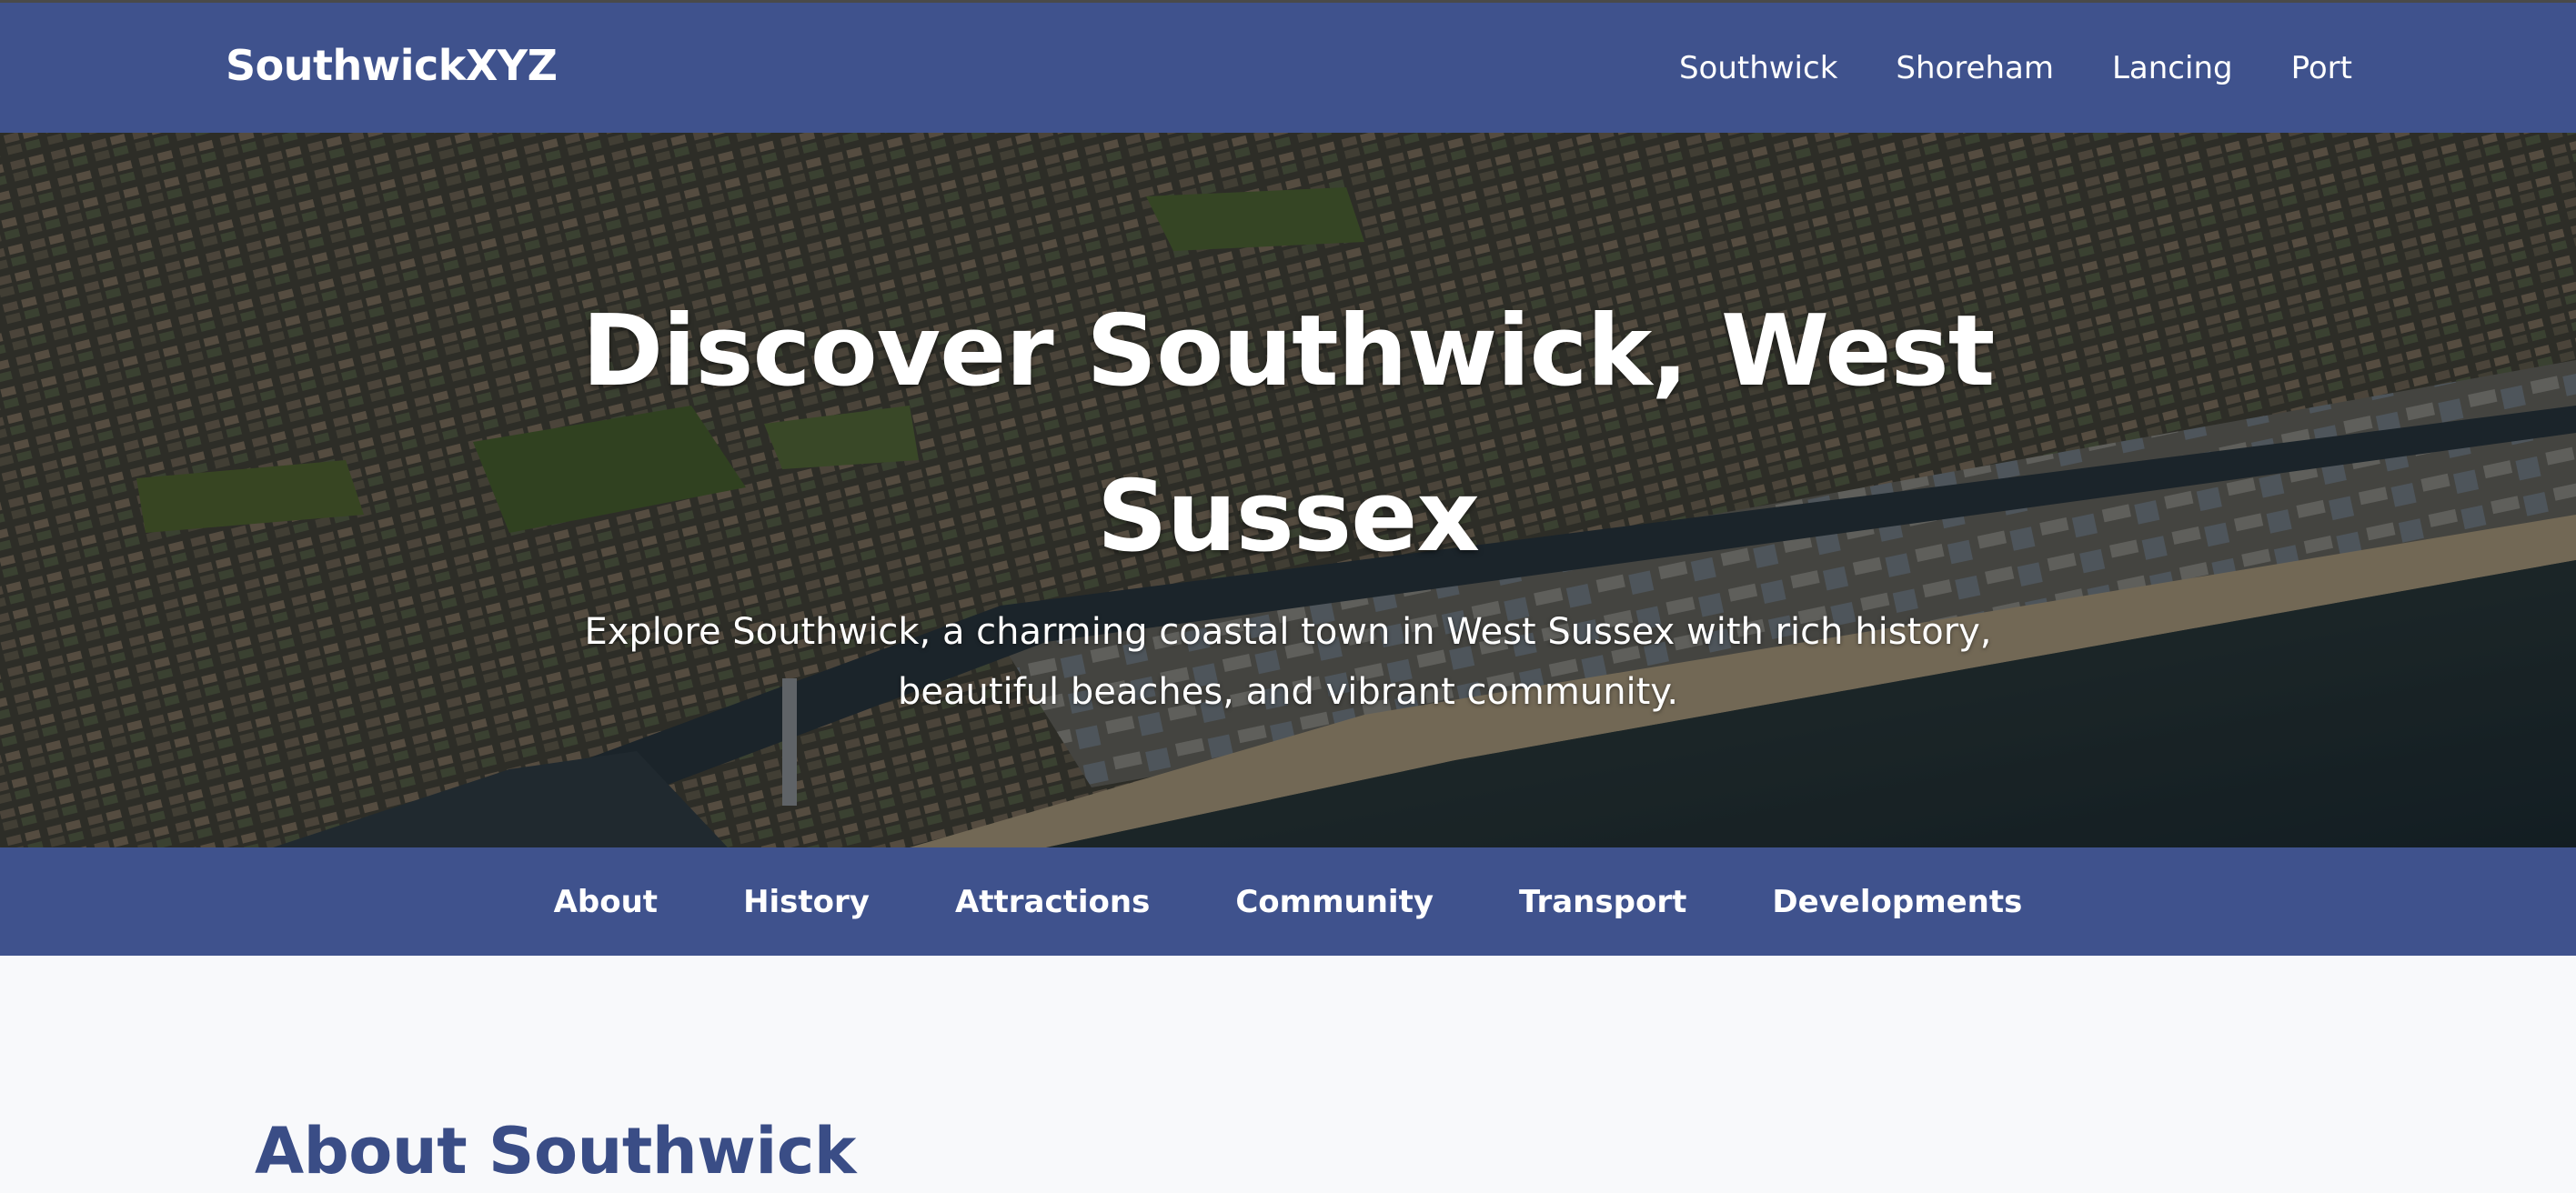 The image size is (2576, 1193). I want to click on section-link-developments: Developments, so click(1897, 902).